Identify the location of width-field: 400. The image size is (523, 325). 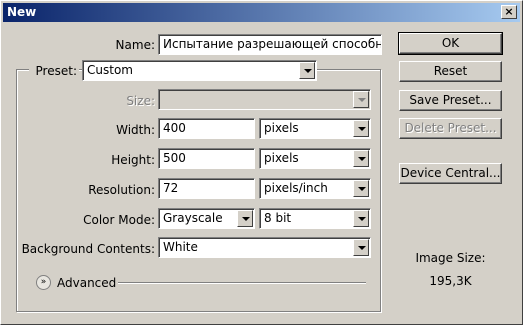
(206, 128).